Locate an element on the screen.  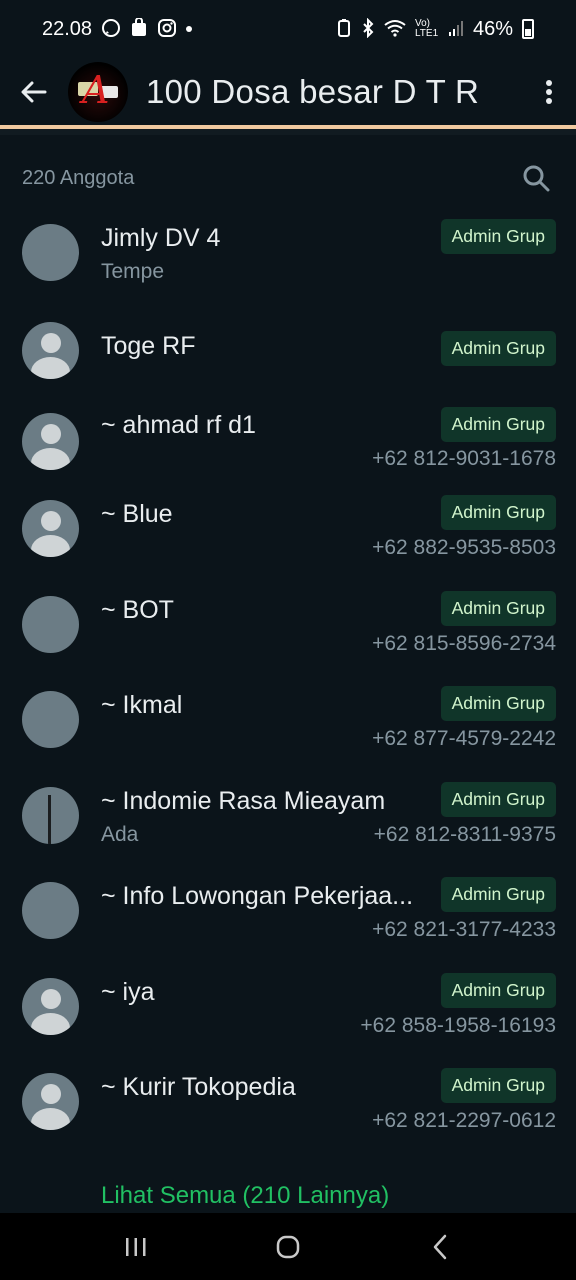
member-row: Toge RF Admin Grup is located at coordinates (288, 344).